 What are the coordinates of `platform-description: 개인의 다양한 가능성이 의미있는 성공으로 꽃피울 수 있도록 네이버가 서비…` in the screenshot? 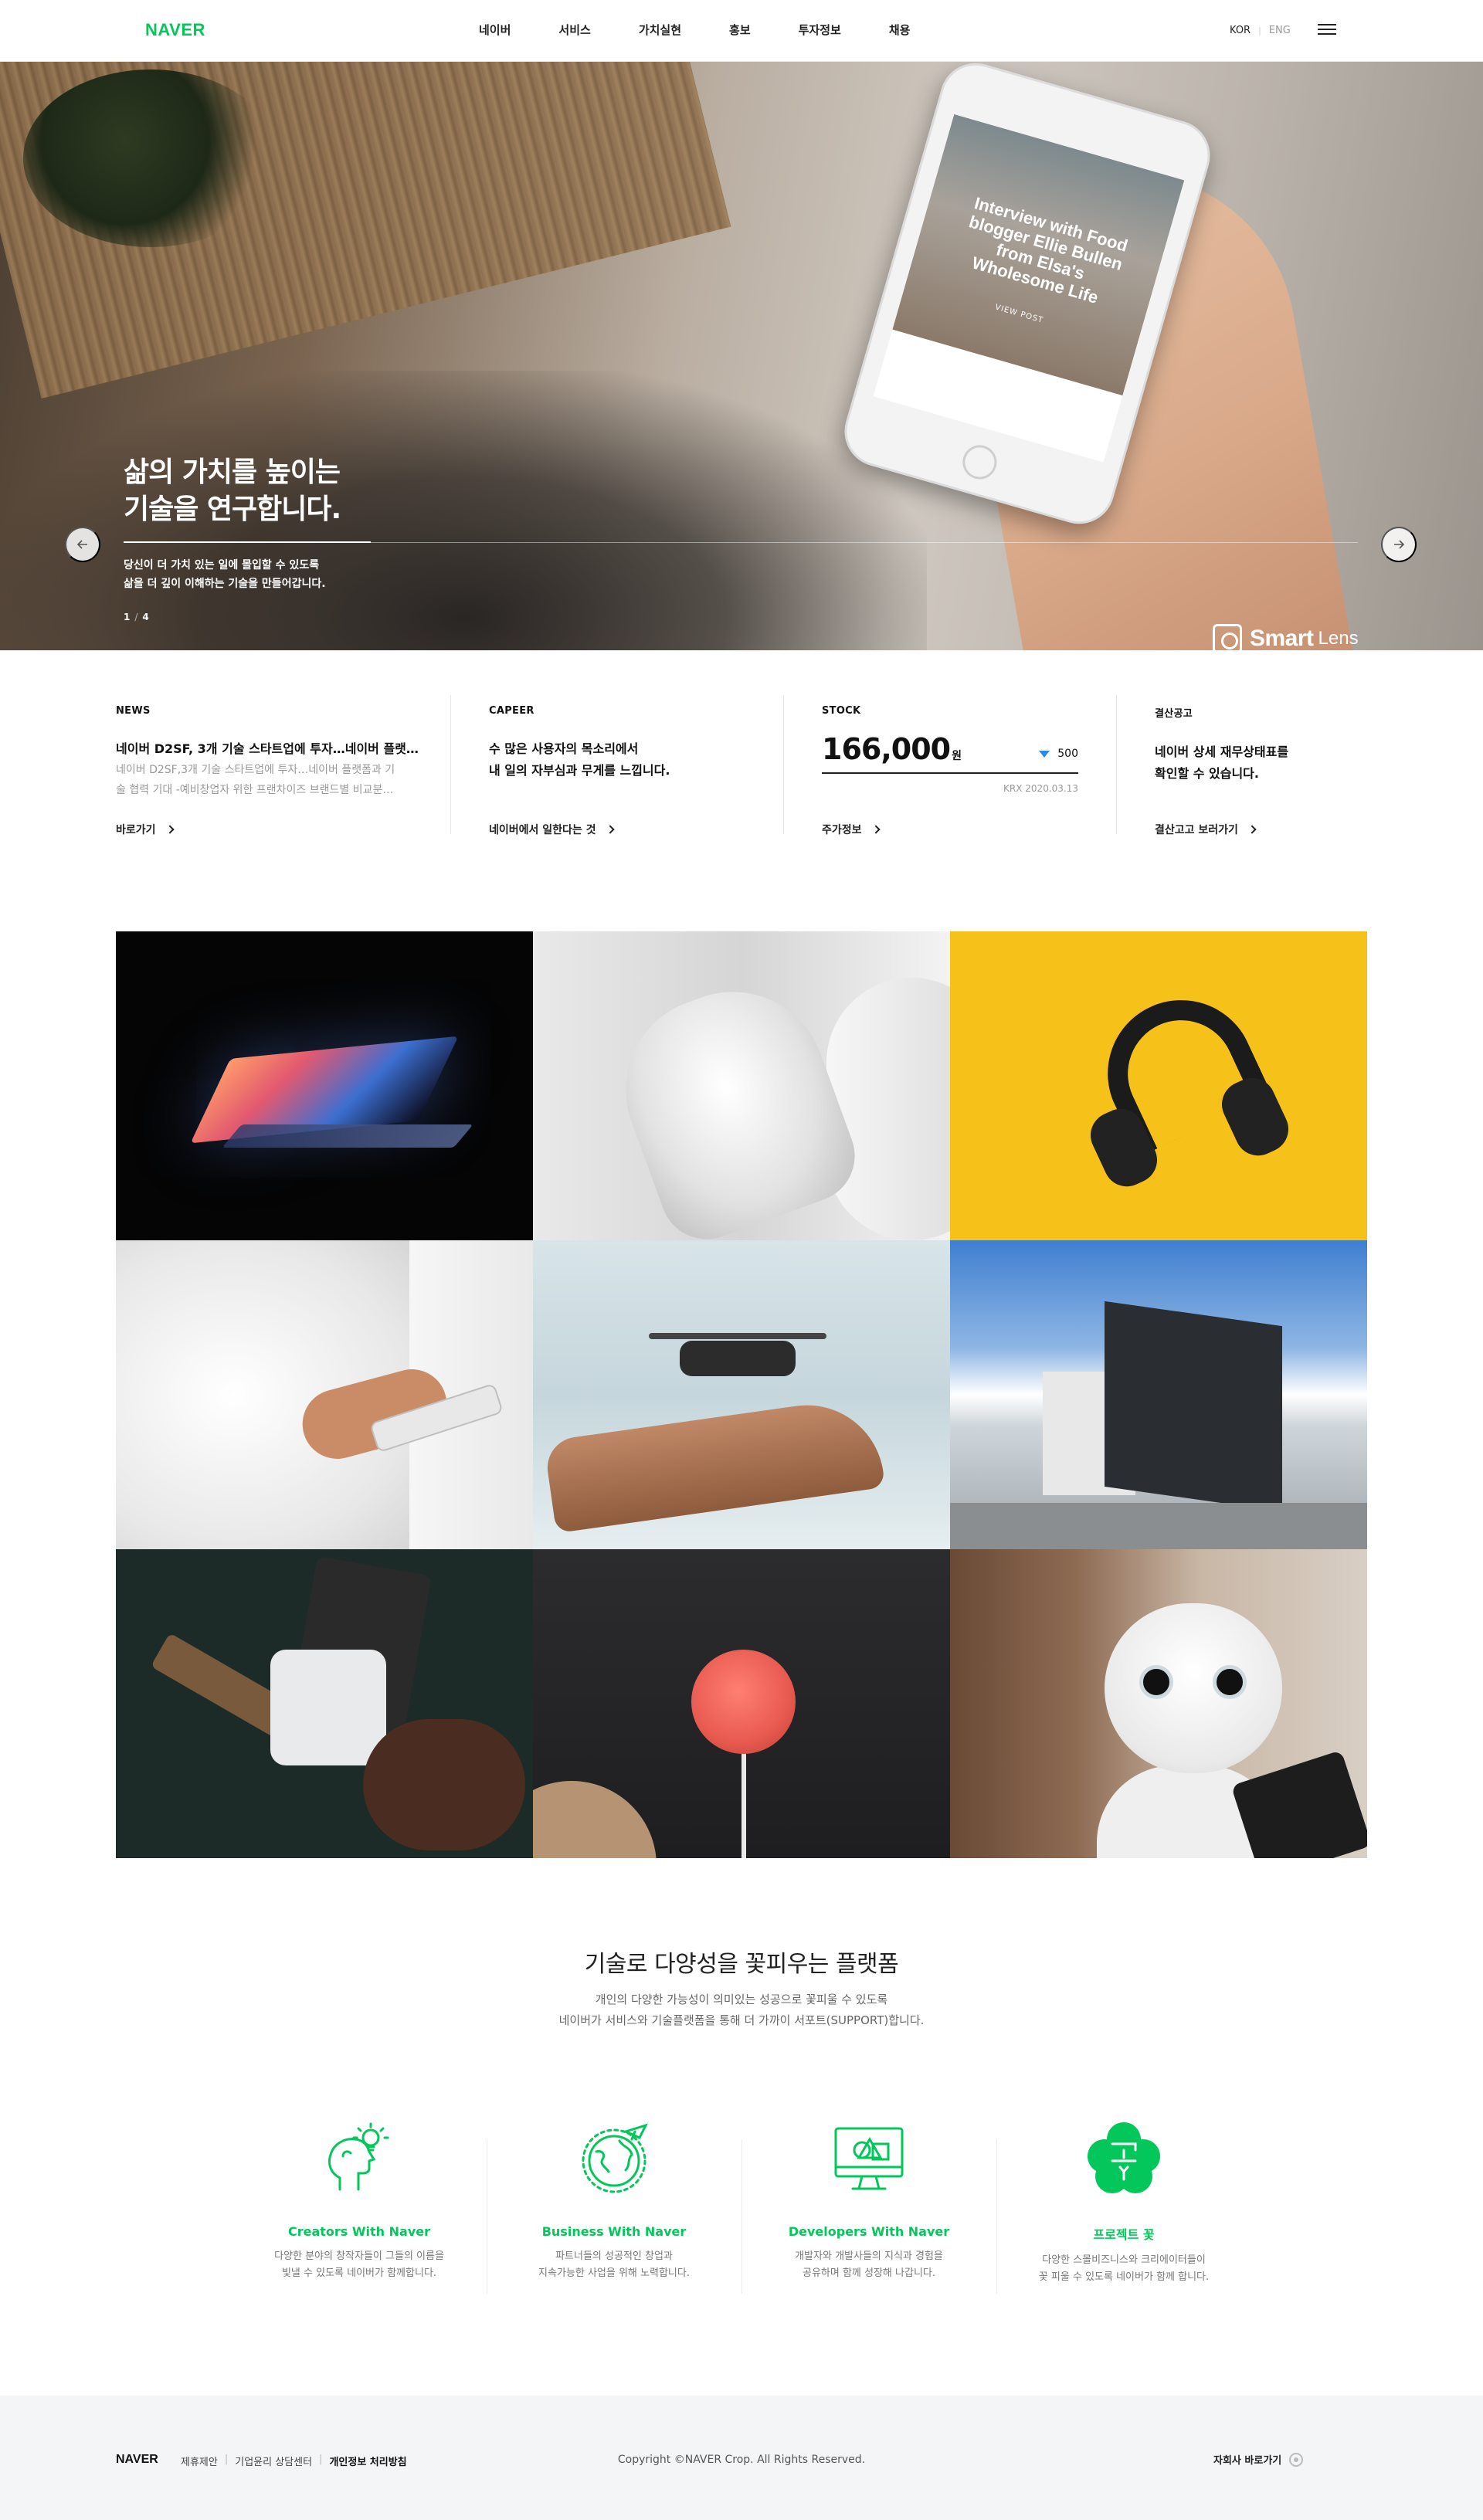 It's located at (741, 2010).